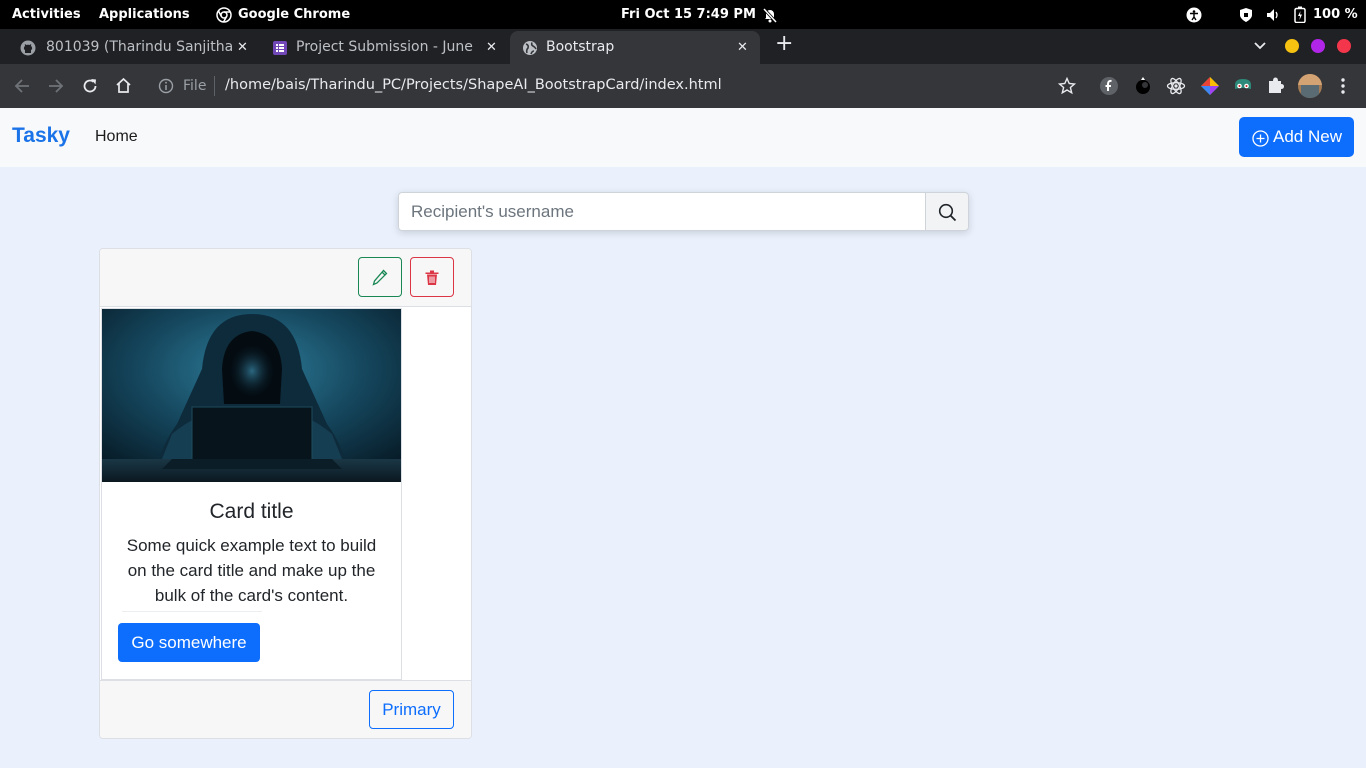 The width and height of the screenshot is (1366, 768). Describe the element at coordinates (635, 47) in the screenshot. I see `tab-bootstrap: Bootstrap ✕` at that location.